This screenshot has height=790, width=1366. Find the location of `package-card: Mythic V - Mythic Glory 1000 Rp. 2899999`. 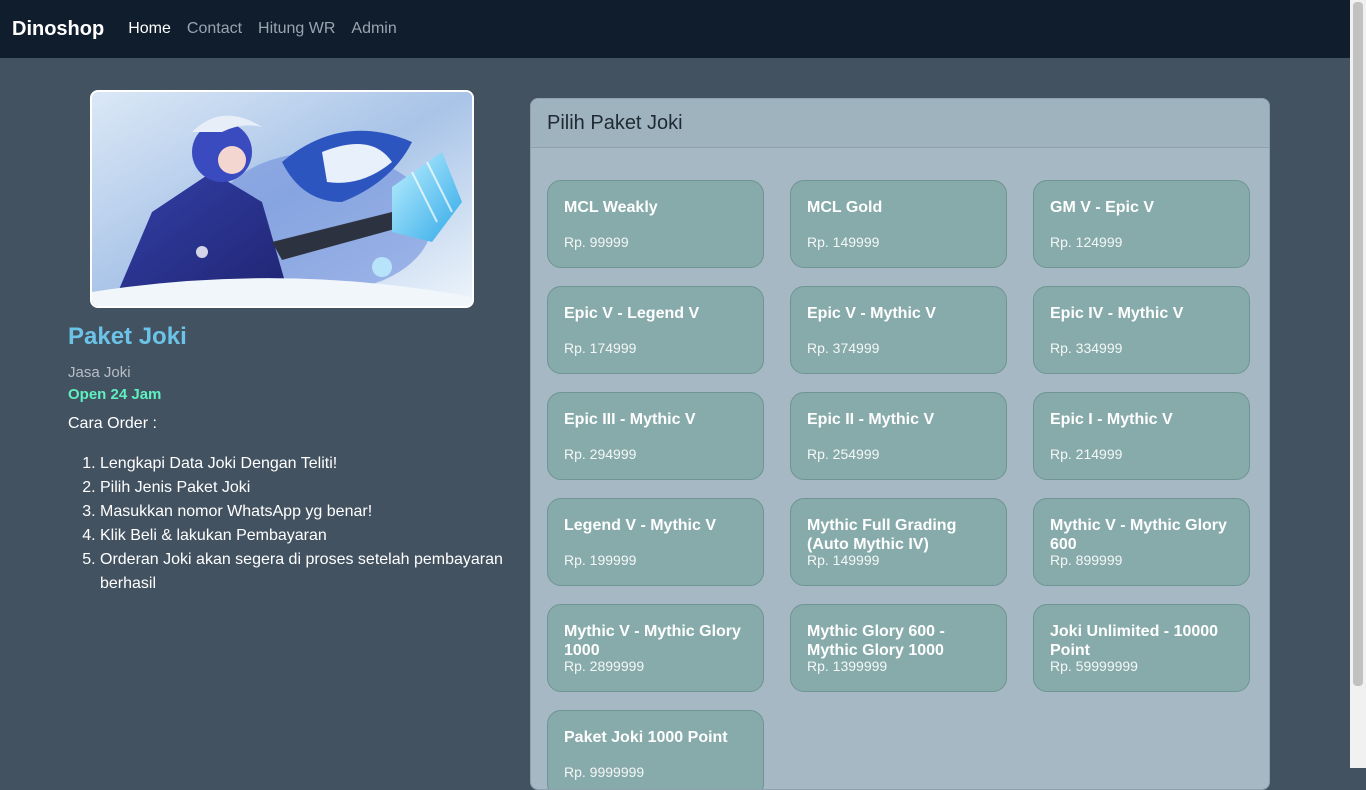

package-card: Mythic V - Mythic Glory 1000 Rp. 2899999 is located at coordinates (655, 648).